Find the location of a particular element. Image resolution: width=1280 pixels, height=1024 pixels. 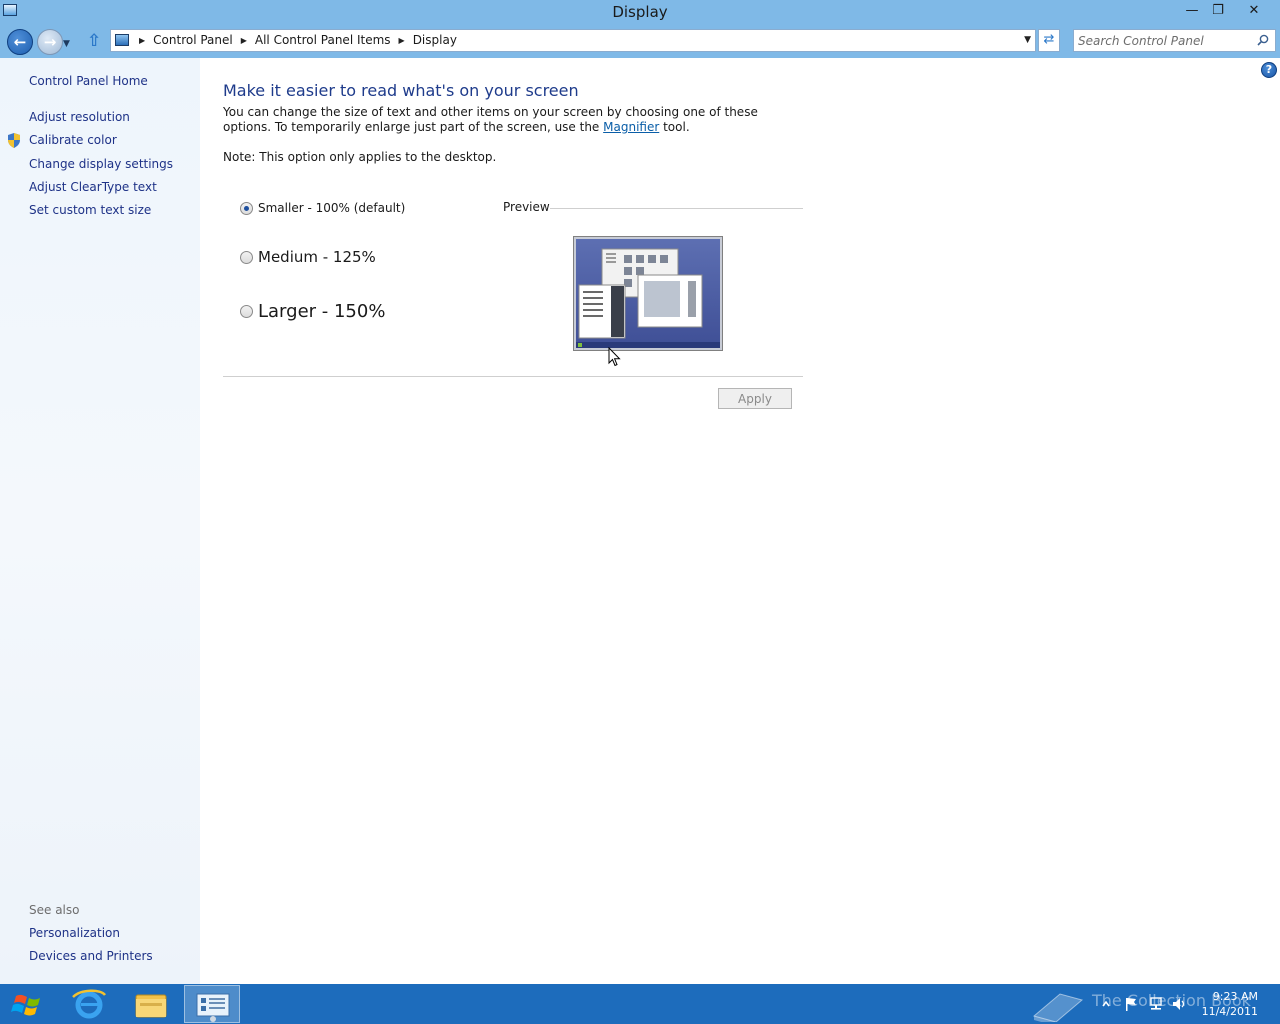

help-button: ? is located at coordinates (1269, 70).